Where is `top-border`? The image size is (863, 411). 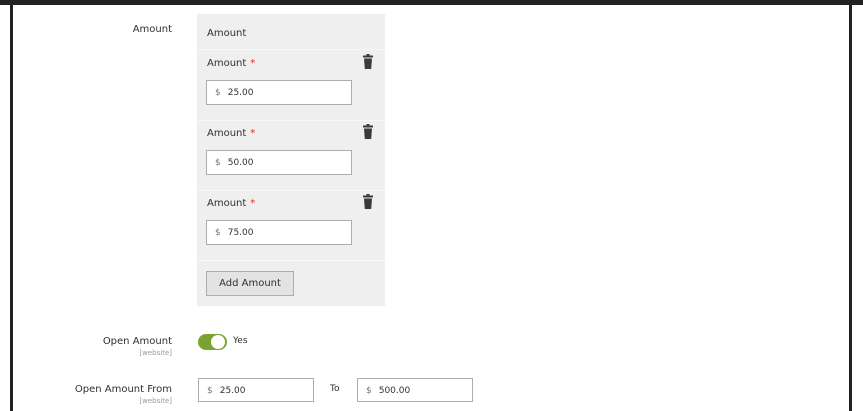
top-border is located at coordinates (431, 2).